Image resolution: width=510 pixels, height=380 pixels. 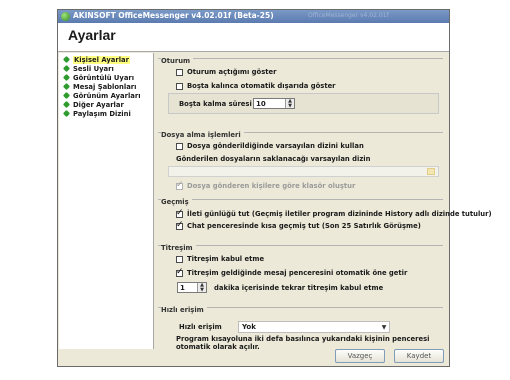 I want to click on group-title: Hızlı erişim, so click(x=184, y=310).